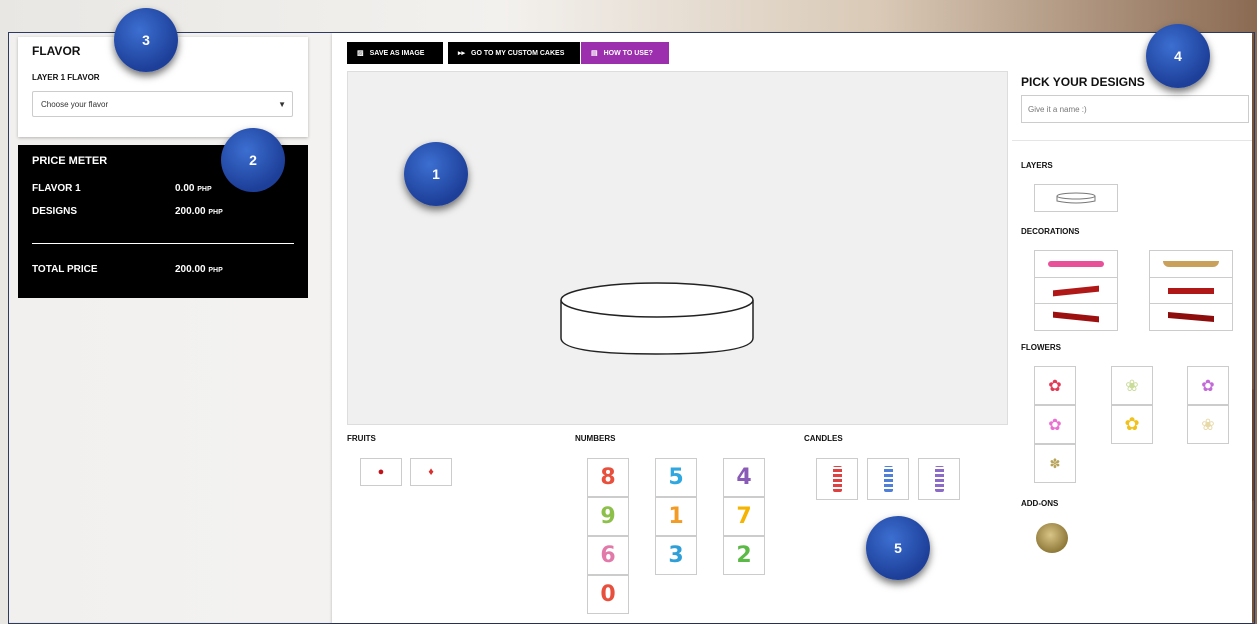 The height and width of the screenshot is (624, 1257). Describe the element at coordinates (1083, 82) in the screenshot. I see `pick-designs-title: PICK YOUR DESIGNS` at that location.